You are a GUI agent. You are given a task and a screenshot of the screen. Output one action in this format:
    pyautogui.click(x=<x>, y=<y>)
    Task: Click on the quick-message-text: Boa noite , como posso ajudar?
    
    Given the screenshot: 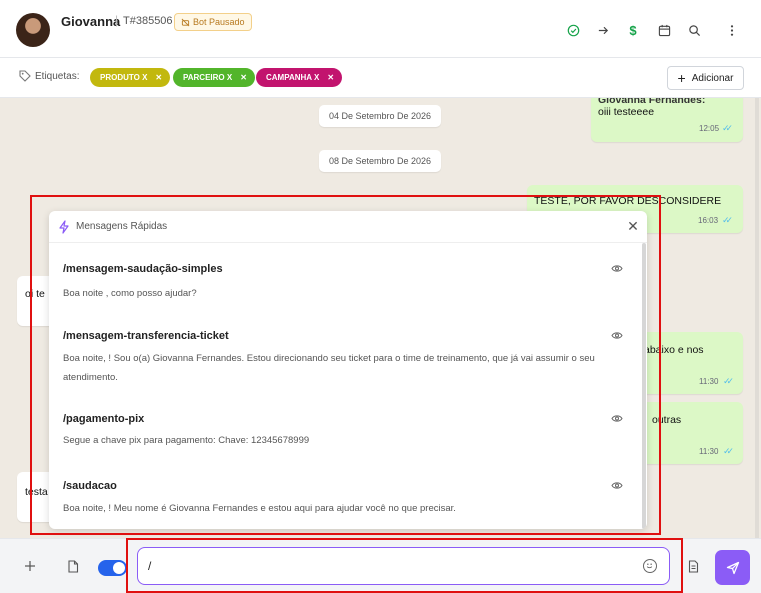 What is the action you would take?
    pyautogui.click(x=130, y=293)
    